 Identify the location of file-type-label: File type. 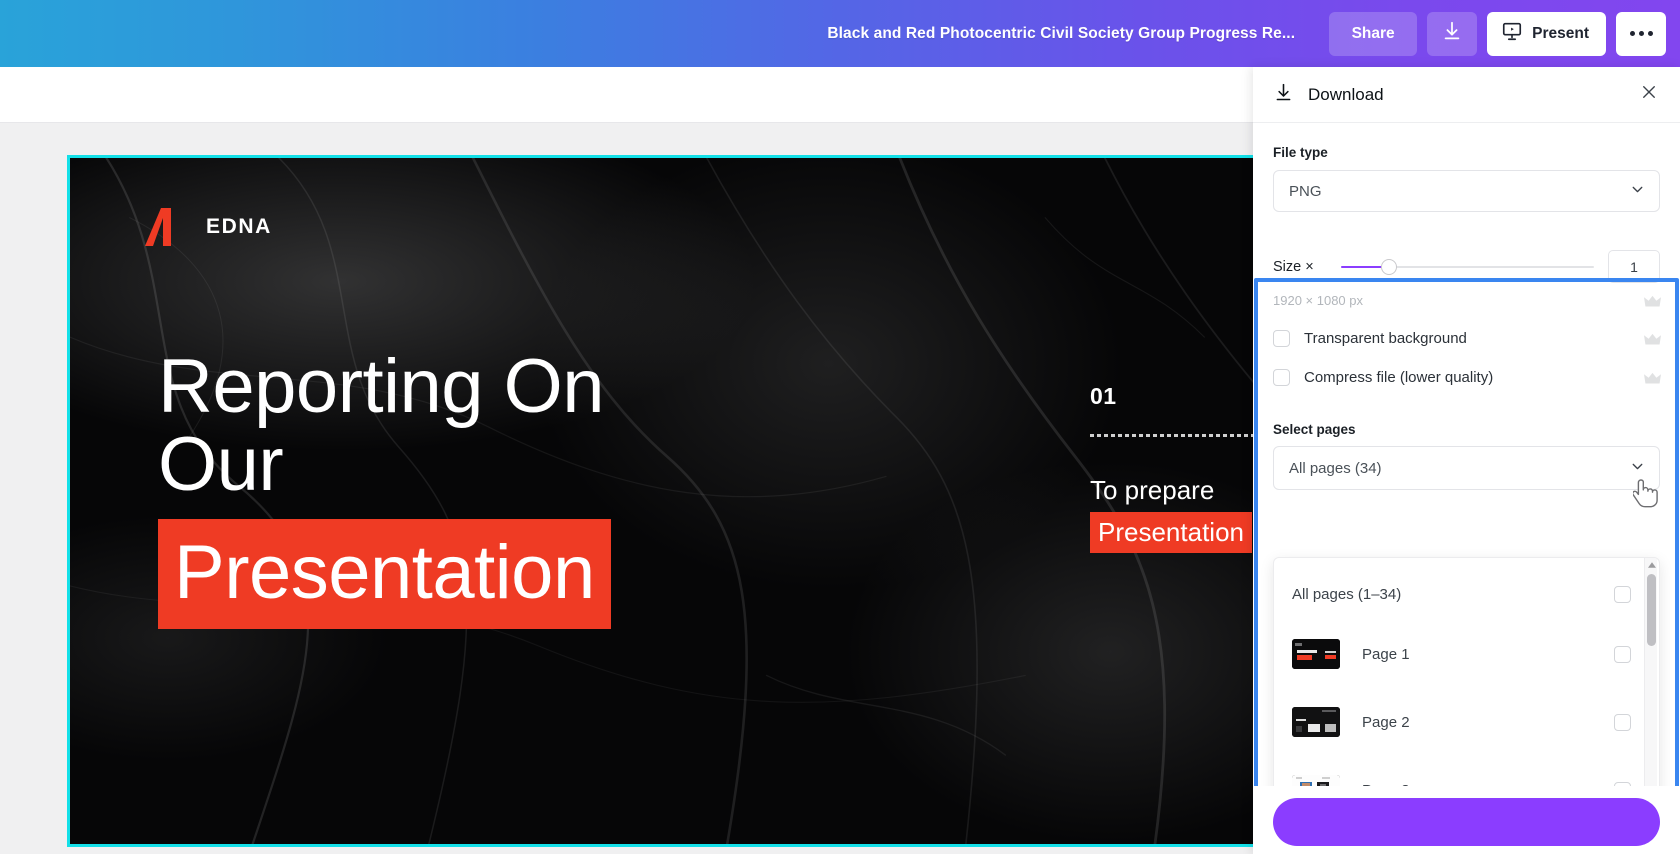
(1300, 152).